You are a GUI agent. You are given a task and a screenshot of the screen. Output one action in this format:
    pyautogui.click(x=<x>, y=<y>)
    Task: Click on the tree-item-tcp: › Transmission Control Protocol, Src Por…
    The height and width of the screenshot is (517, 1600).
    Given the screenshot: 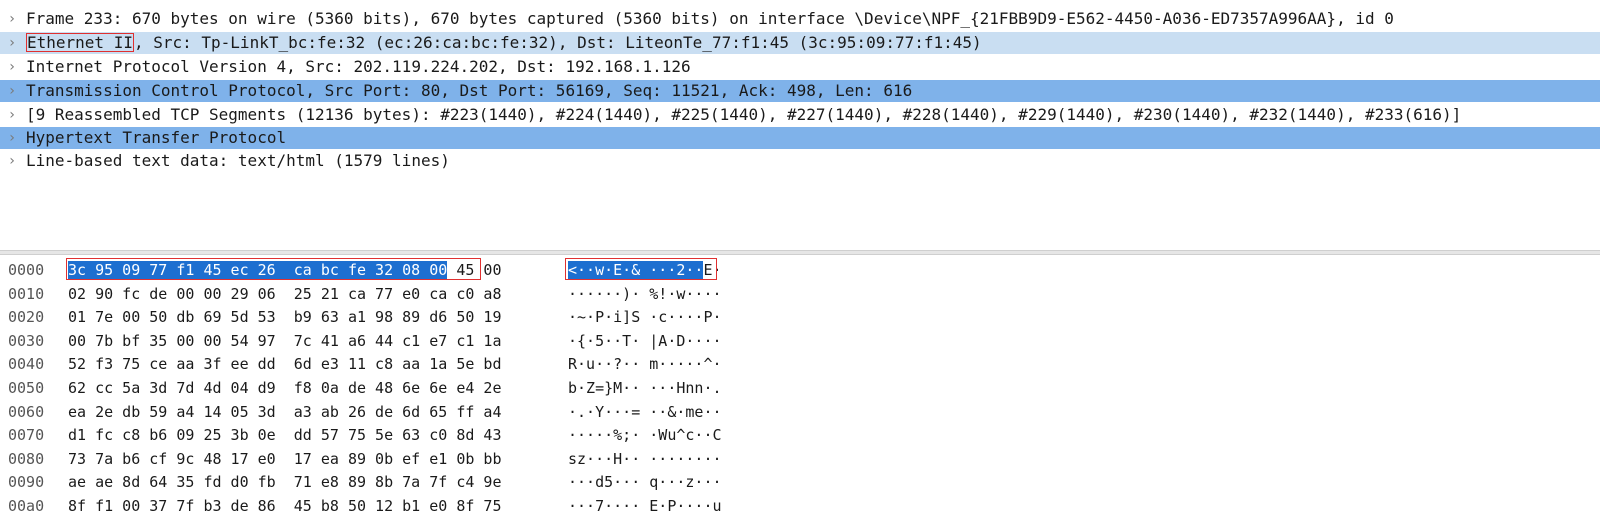 What is the action you would take?
    pyautogui.click(x=800, y=91)
    